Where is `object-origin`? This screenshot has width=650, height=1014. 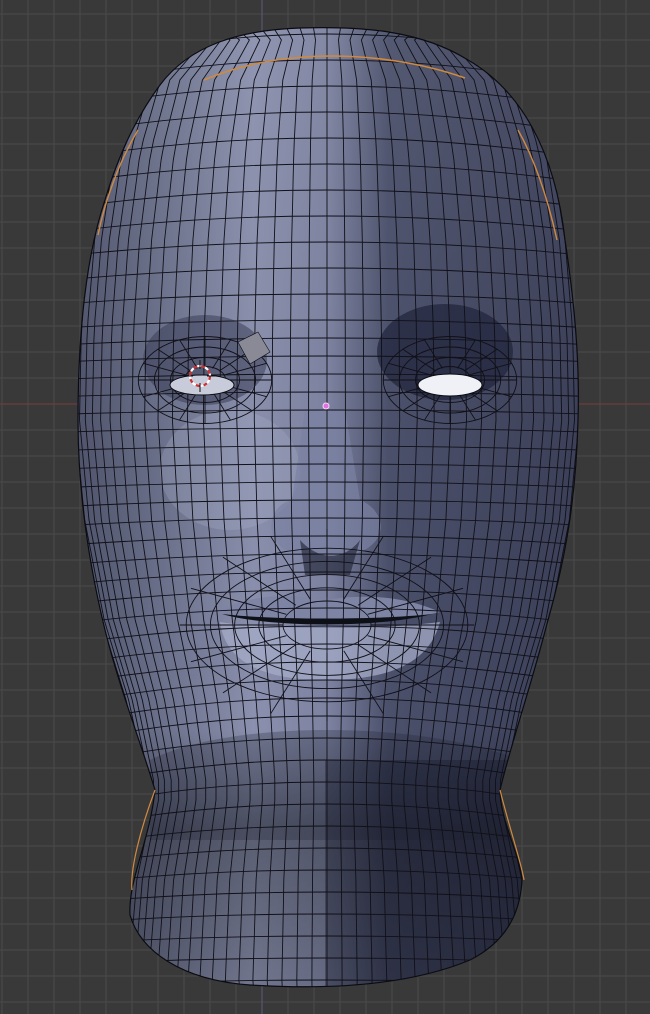 object-origin is located at coordinates (326, 406).